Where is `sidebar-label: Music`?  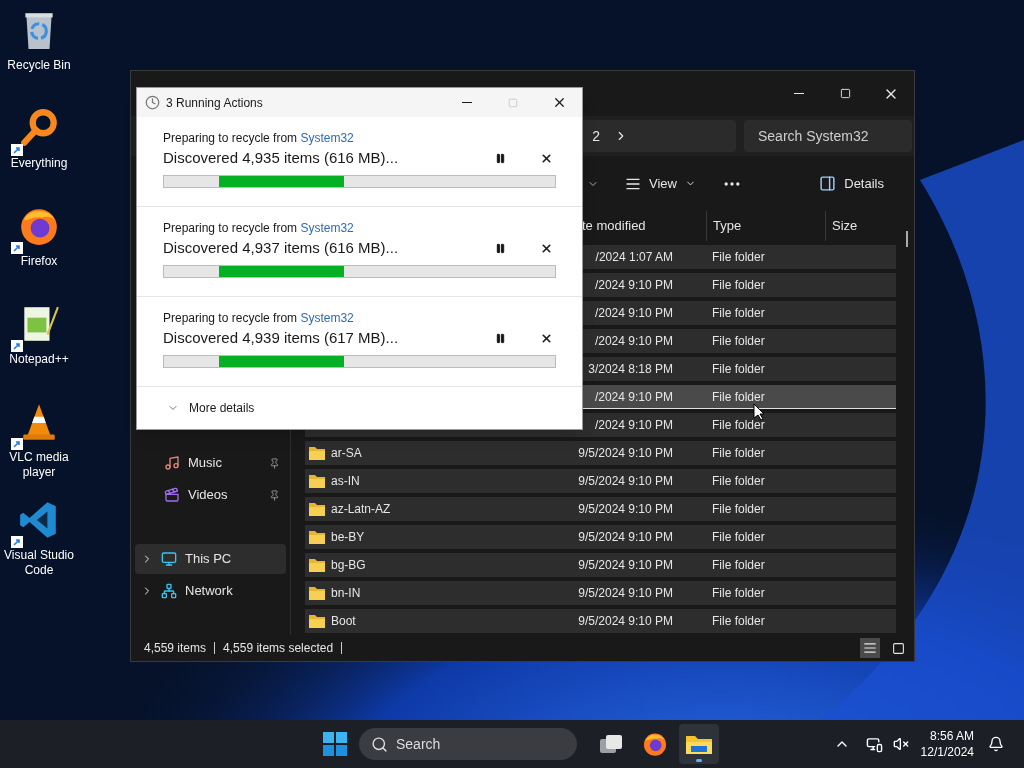 sidebar-label: Music is located at coordinates (205, 463).